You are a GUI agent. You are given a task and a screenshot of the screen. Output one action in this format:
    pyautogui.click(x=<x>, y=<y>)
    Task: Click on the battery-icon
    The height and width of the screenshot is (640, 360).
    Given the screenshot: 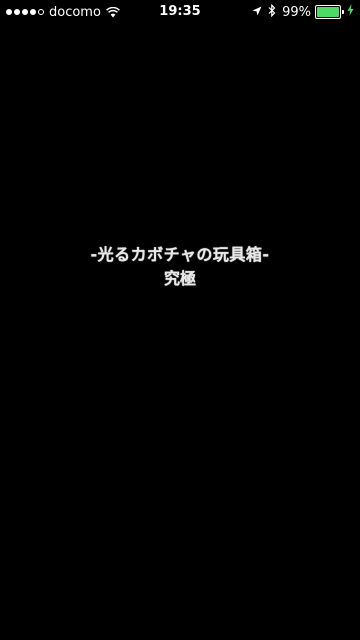 What is the action you would take?
    pyautogui.click(x=329, y=12)
    